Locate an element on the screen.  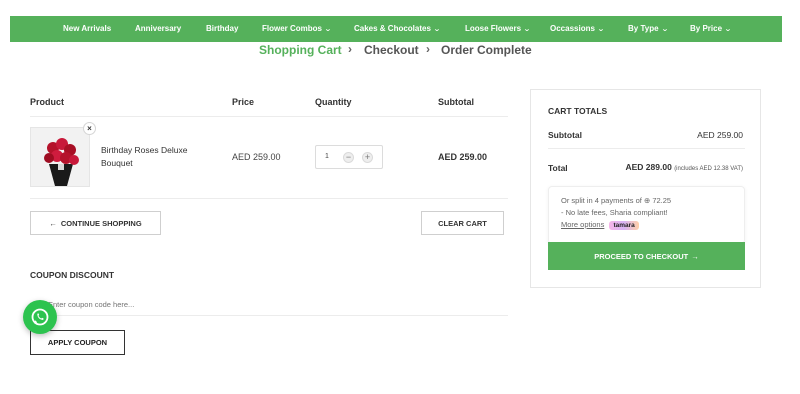
nav-item-by-type: By Type ⌄ is located at coordinates (648, 28).